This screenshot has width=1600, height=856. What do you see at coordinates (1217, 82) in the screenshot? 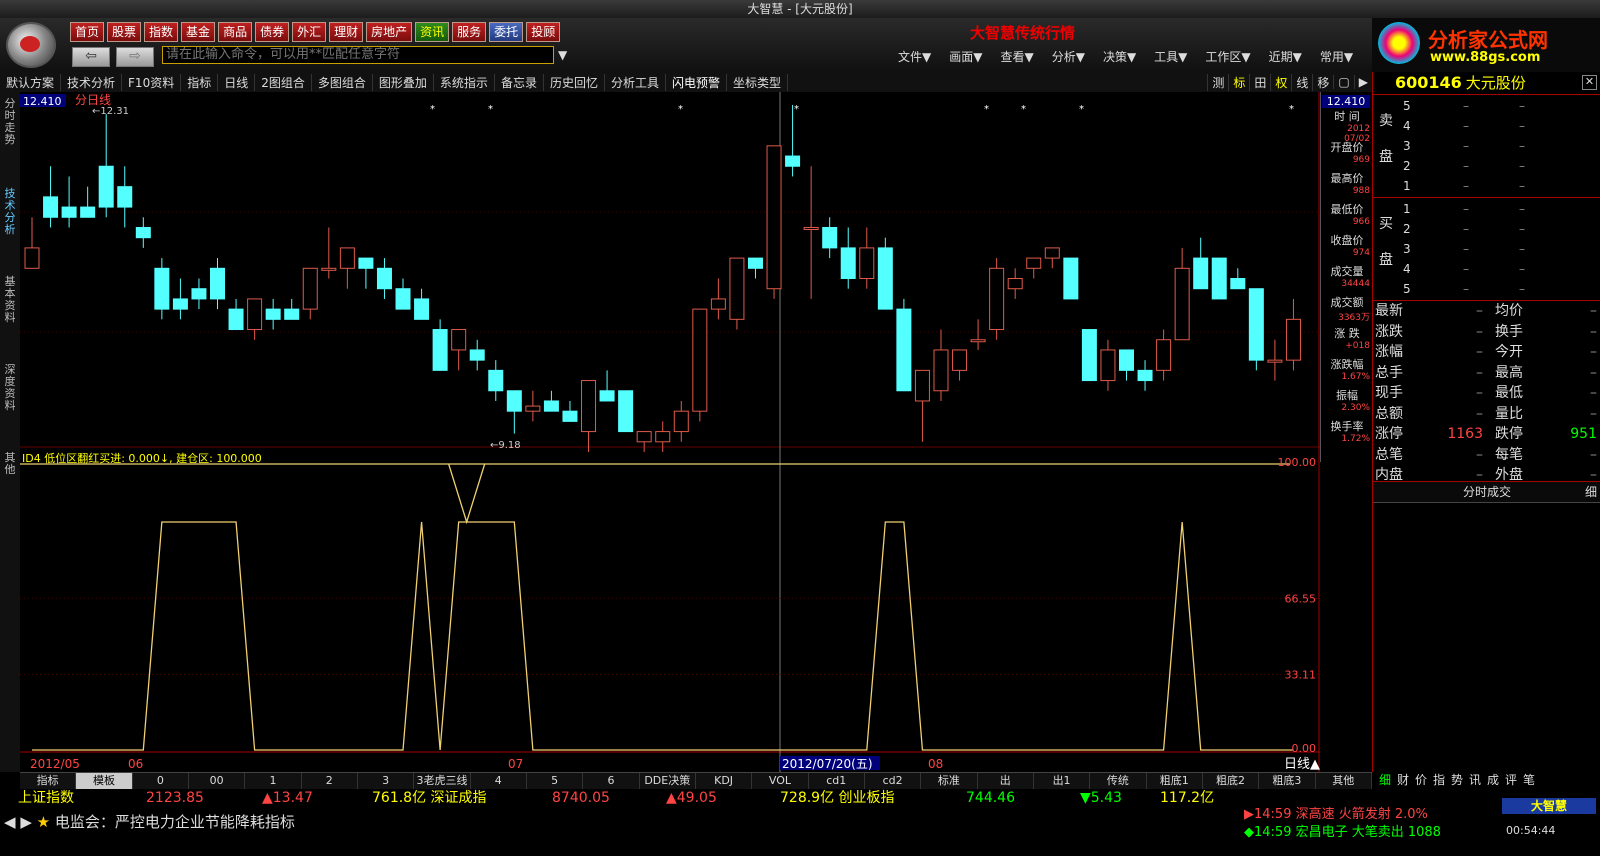
I see `toolbar-right-0: 测` at bounding box center [1217, 82].